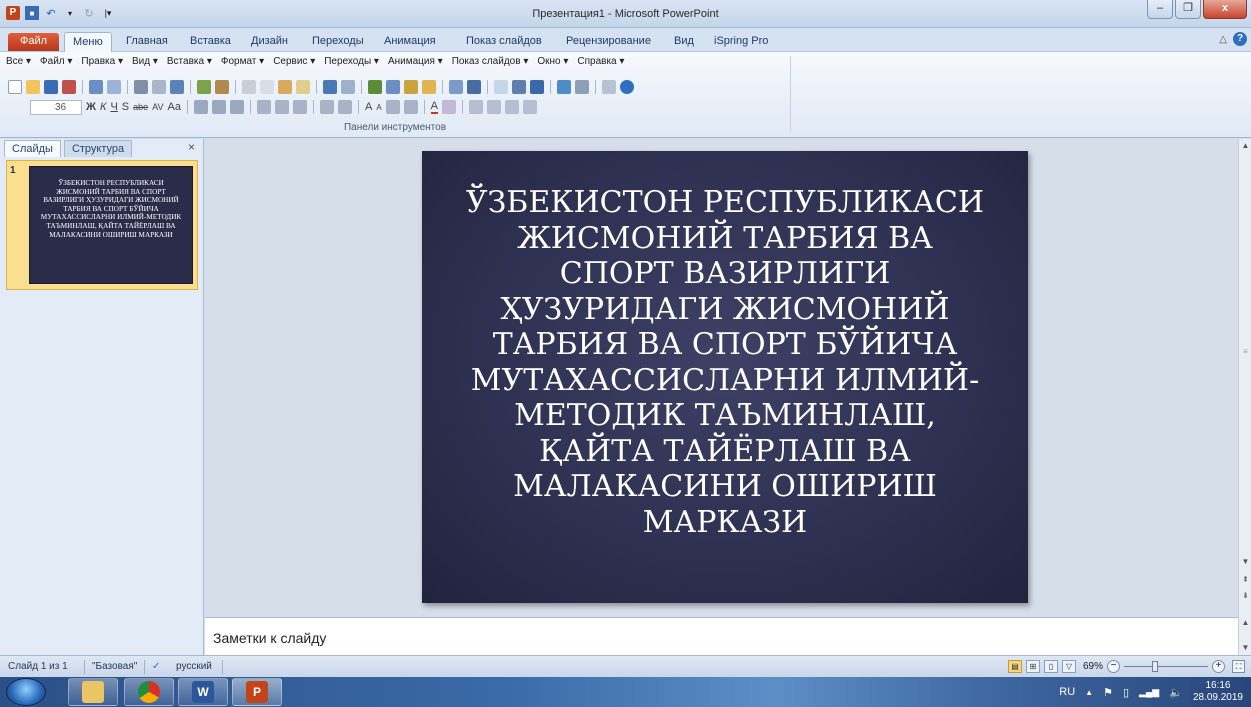  Describe the element at coordinates (177, 87) in the screenshot. I see `layout-icon` at that location.